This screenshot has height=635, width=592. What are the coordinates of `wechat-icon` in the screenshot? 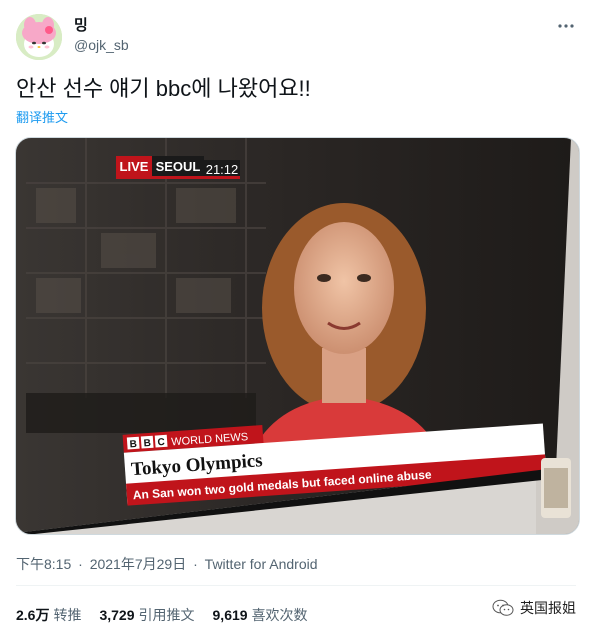 It's located at (503, 607).